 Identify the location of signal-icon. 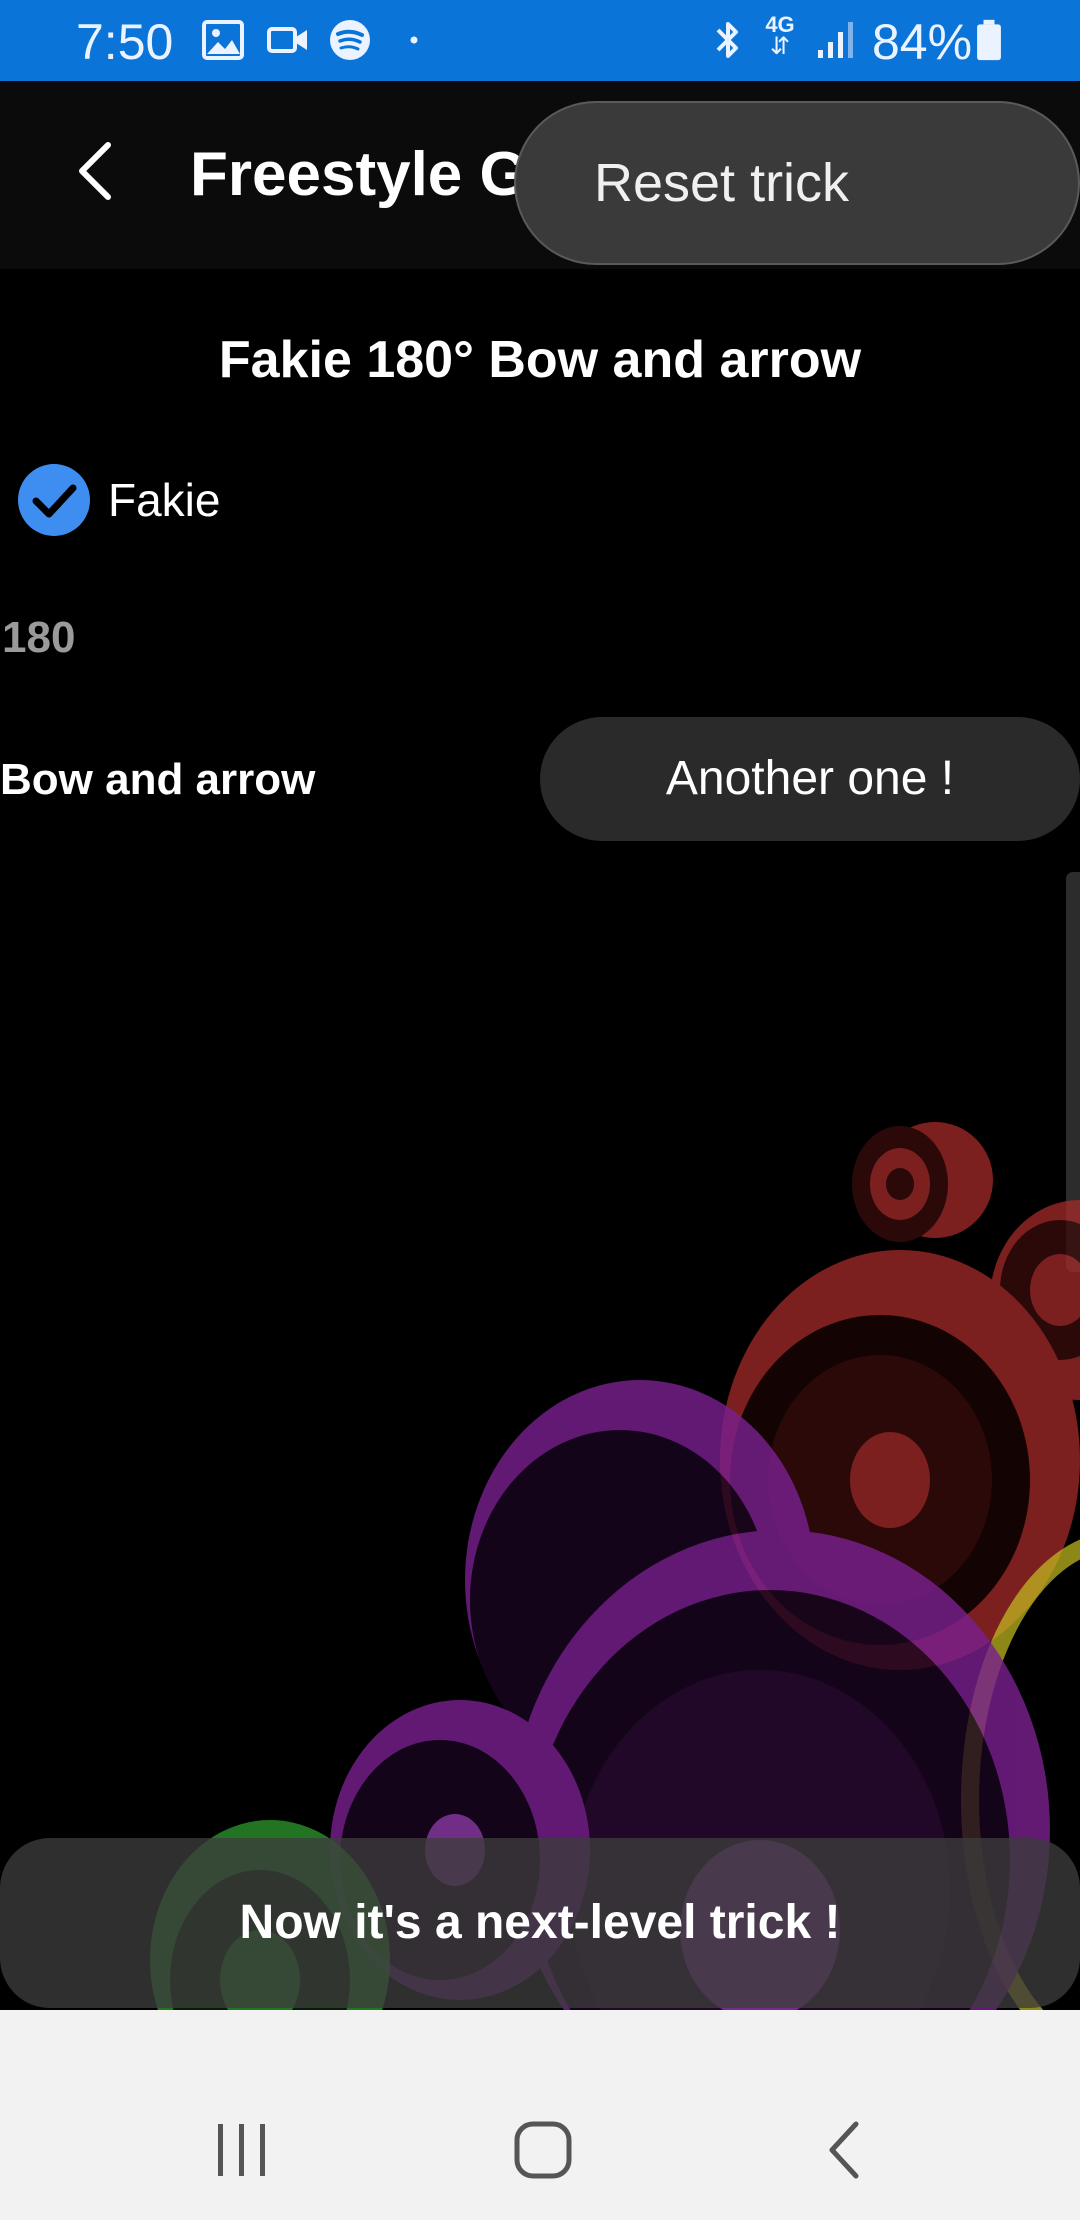
(835, 40).